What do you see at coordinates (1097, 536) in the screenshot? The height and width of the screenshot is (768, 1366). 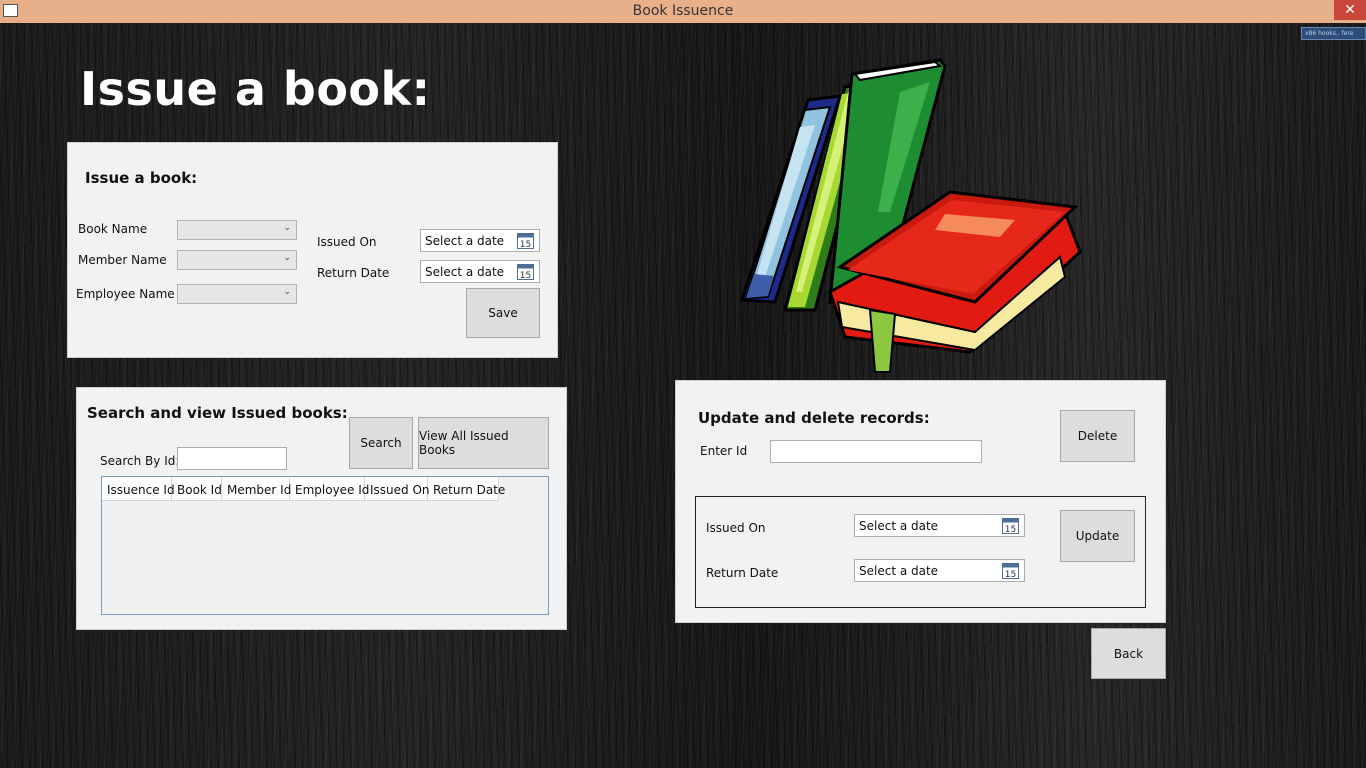 I see `update-button: Update` at bounding box center [1097, 536].